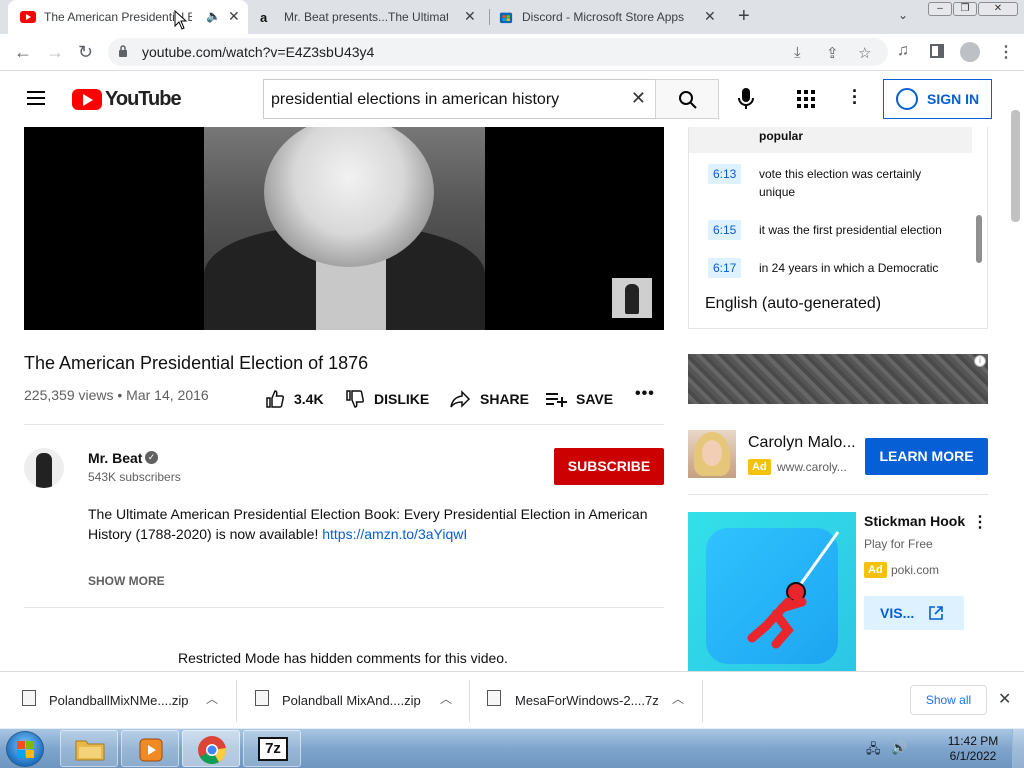  Describe the element at coordinates (36, 98) in the screenshot. I see `guide-menu-icon` at that location.